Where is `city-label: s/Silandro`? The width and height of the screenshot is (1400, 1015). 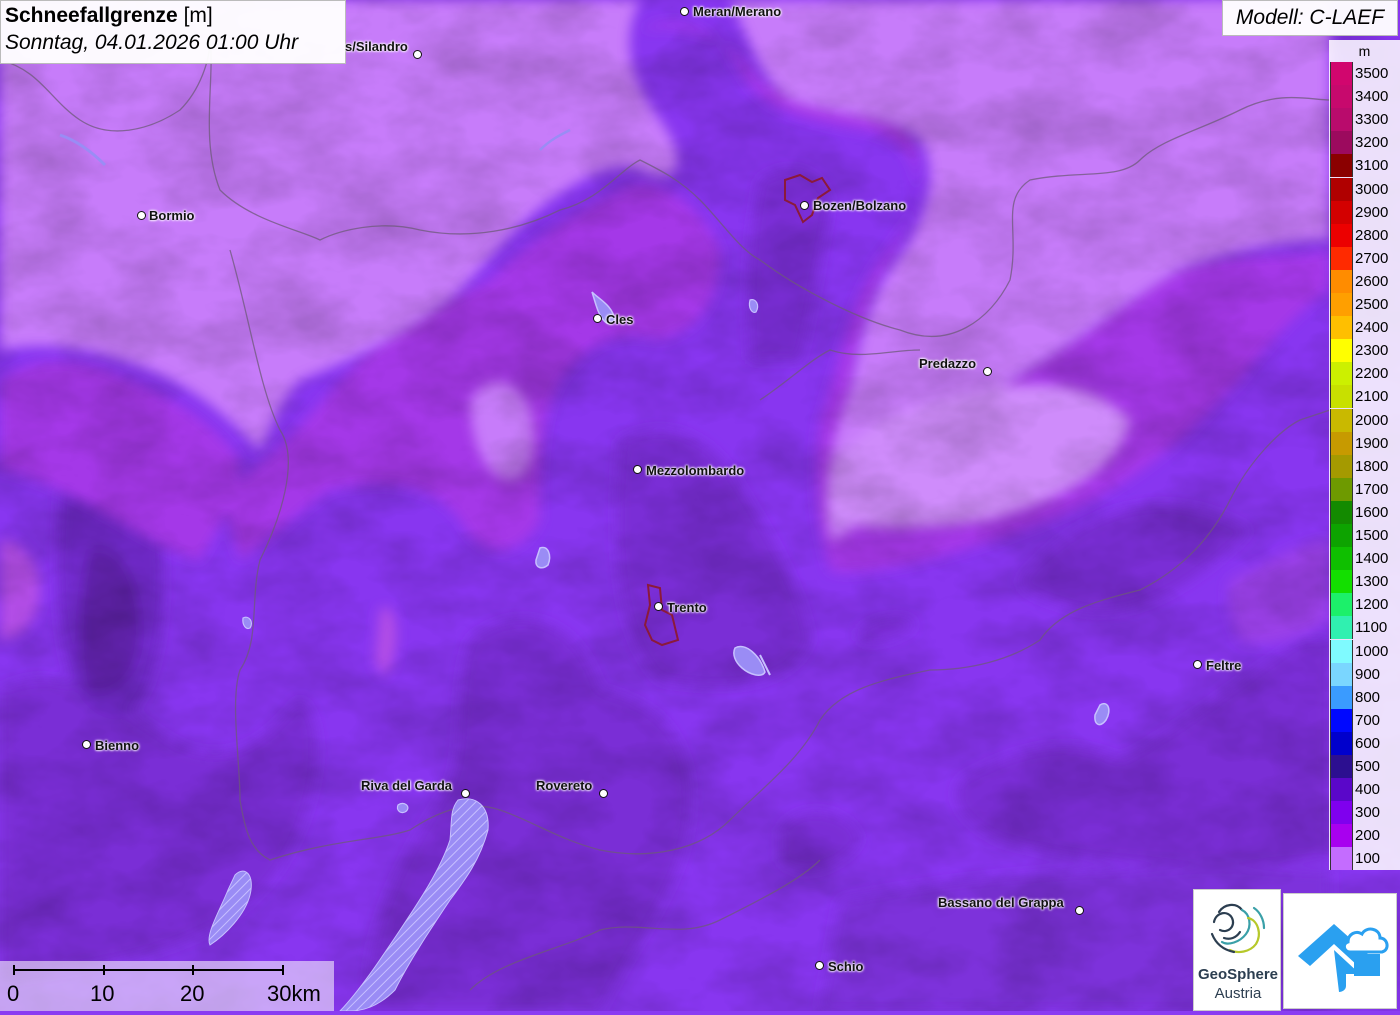 city-label: s/Silandro is located at coordinates (376, 46).